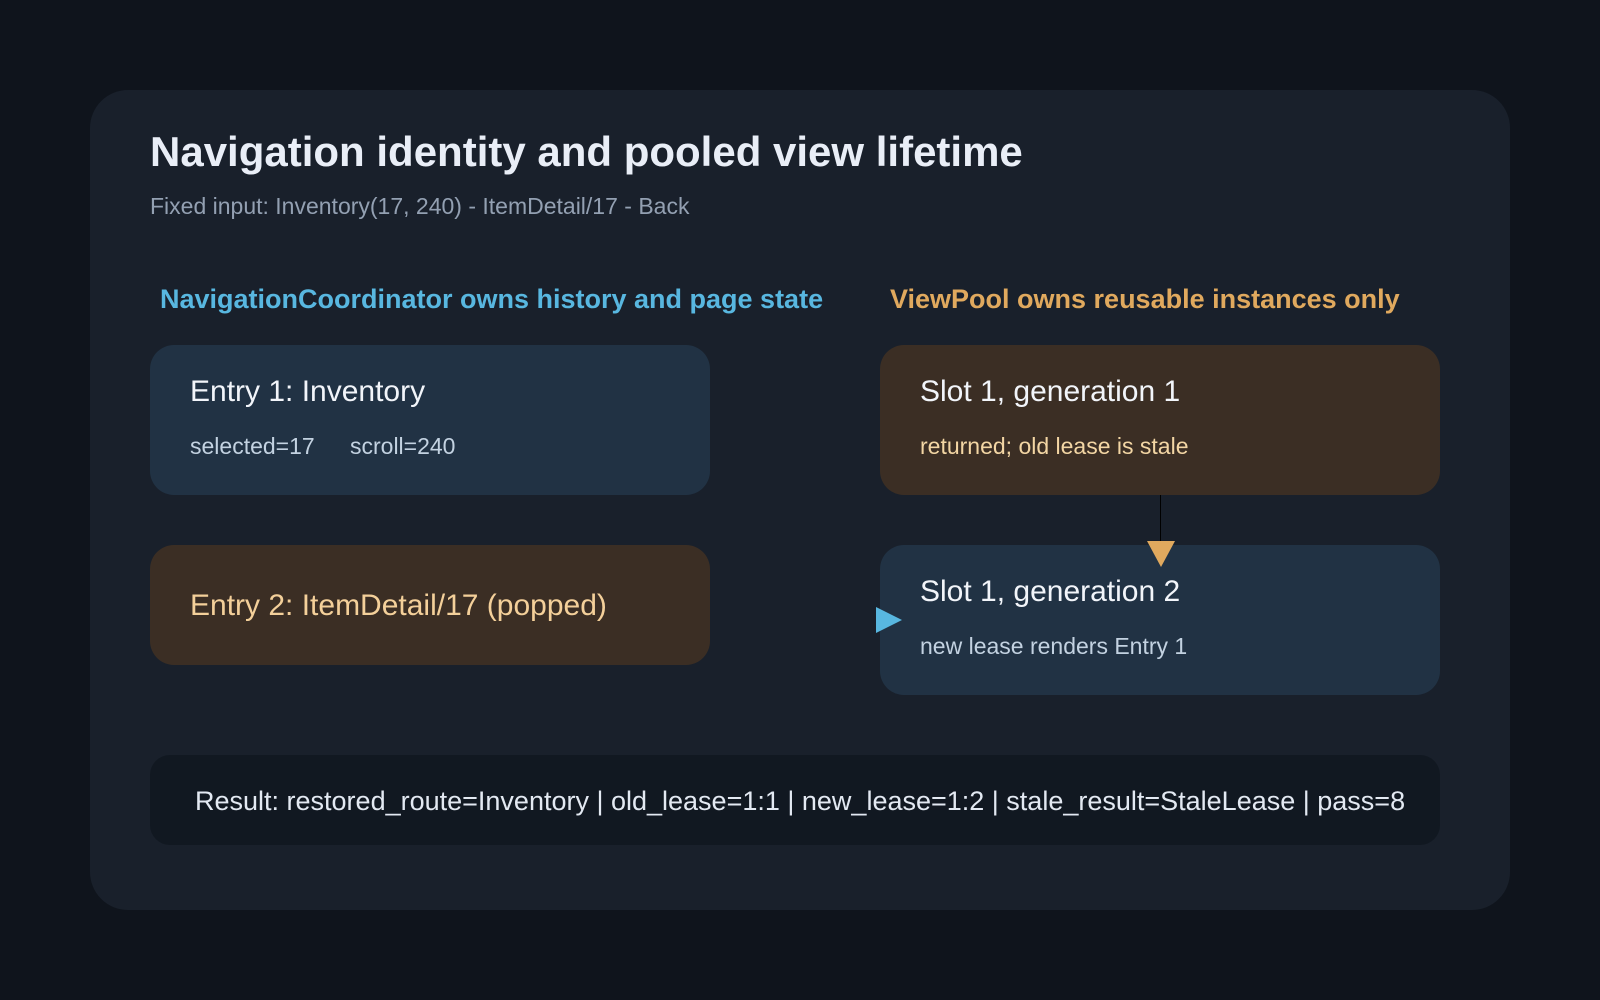 This screenshot has height=1000, width=1600. I want to click on entry-1-scroll: scroll=240, so click(403, 446).